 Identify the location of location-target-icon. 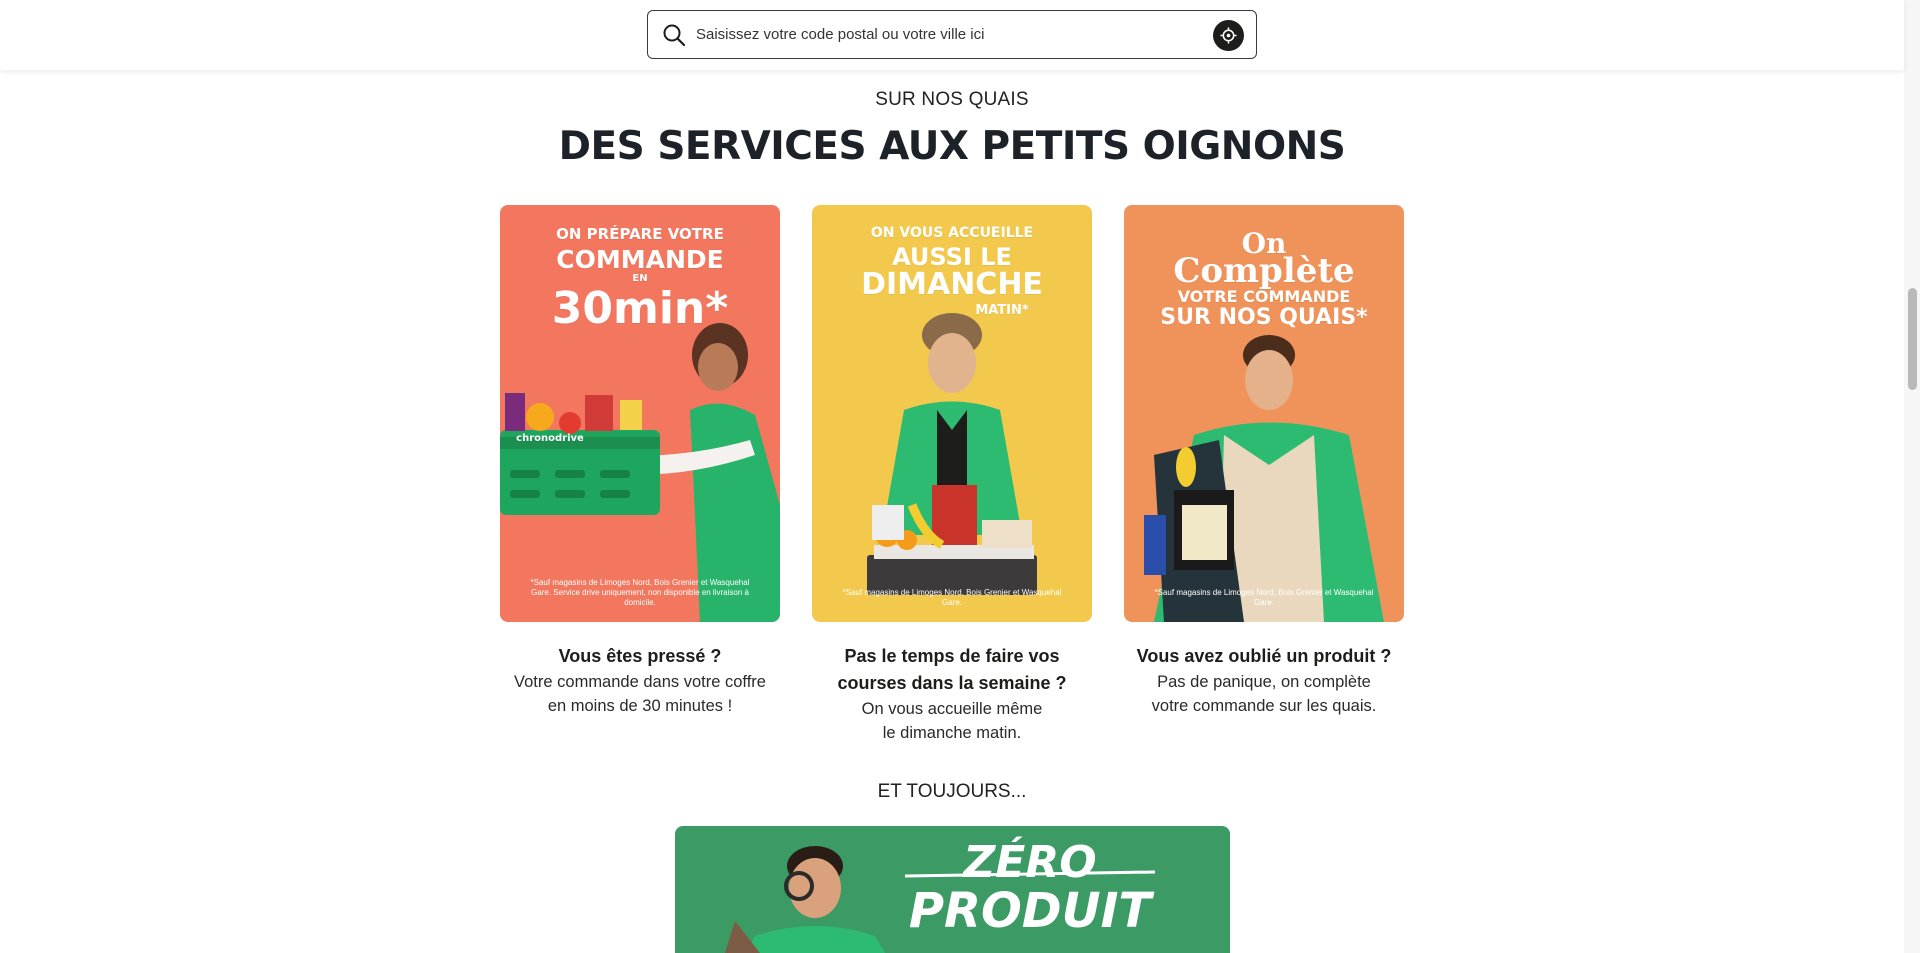
(1228, 35).